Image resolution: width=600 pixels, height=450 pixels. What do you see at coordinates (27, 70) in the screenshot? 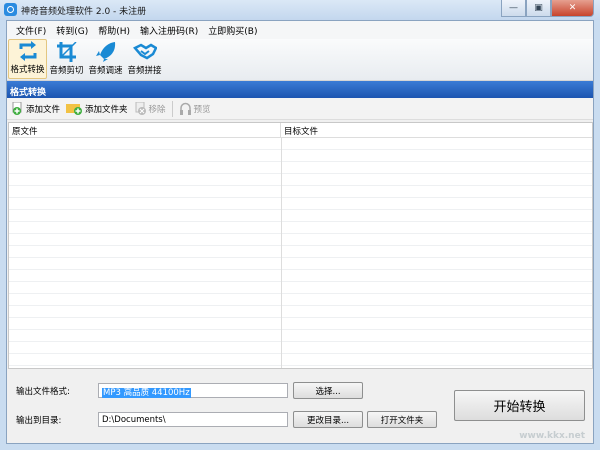
I see `tool-label: 格式转换` at bounding box center [27, 70].